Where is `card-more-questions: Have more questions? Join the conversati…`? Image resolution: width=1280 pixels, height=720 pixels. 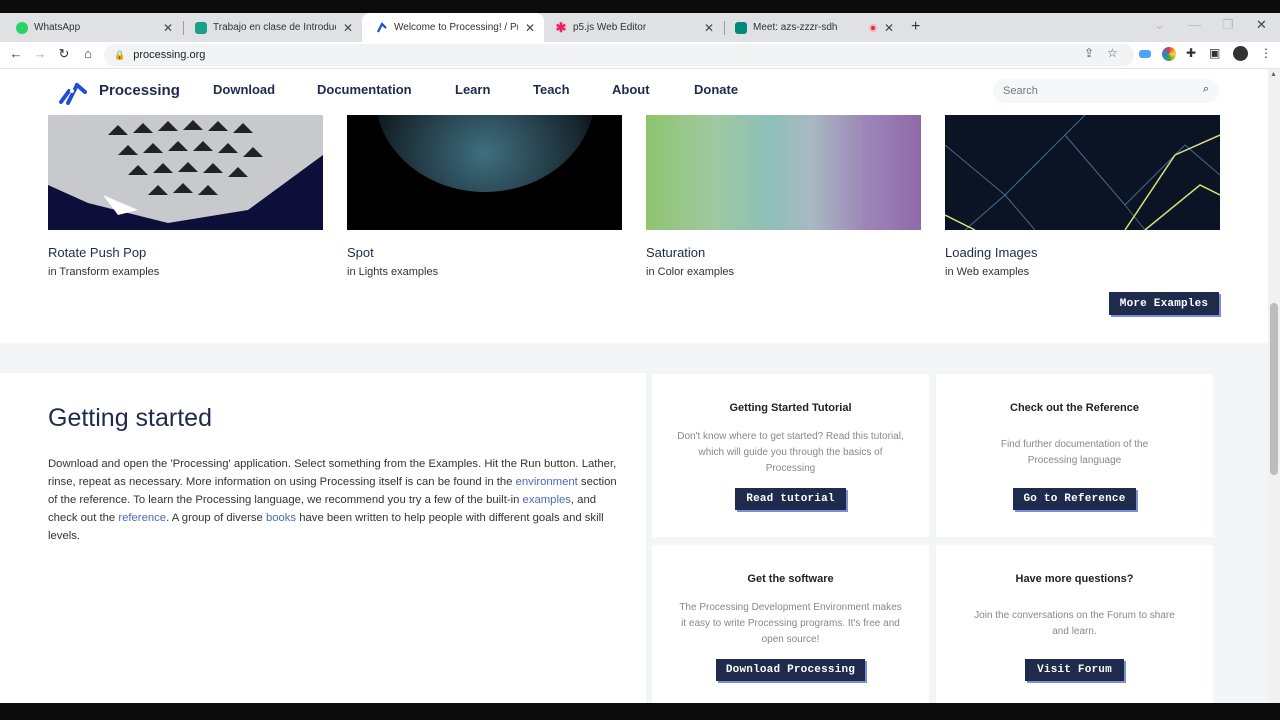
card-more-questions: Have more questions? Join the conversati… is located at coordinates (1074, 624).